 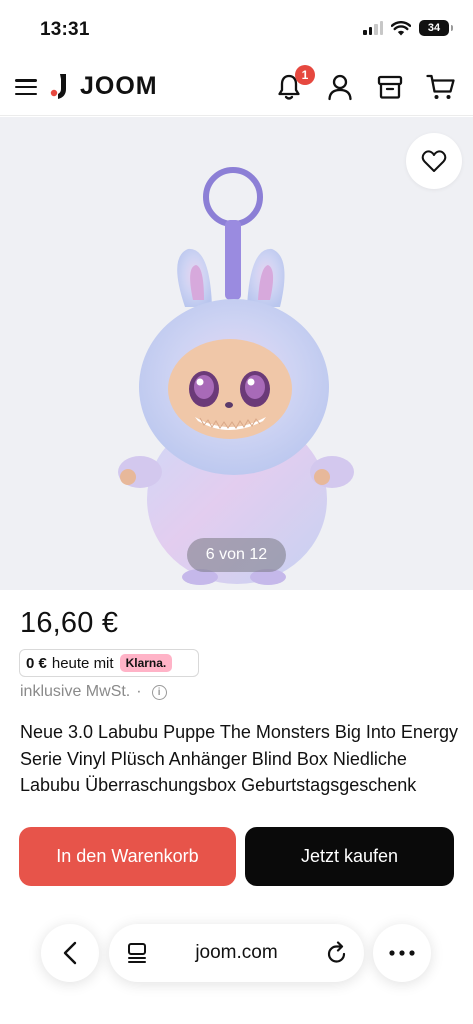 I want to click on app-header: JOOM 1, so click(x=236, y=87).